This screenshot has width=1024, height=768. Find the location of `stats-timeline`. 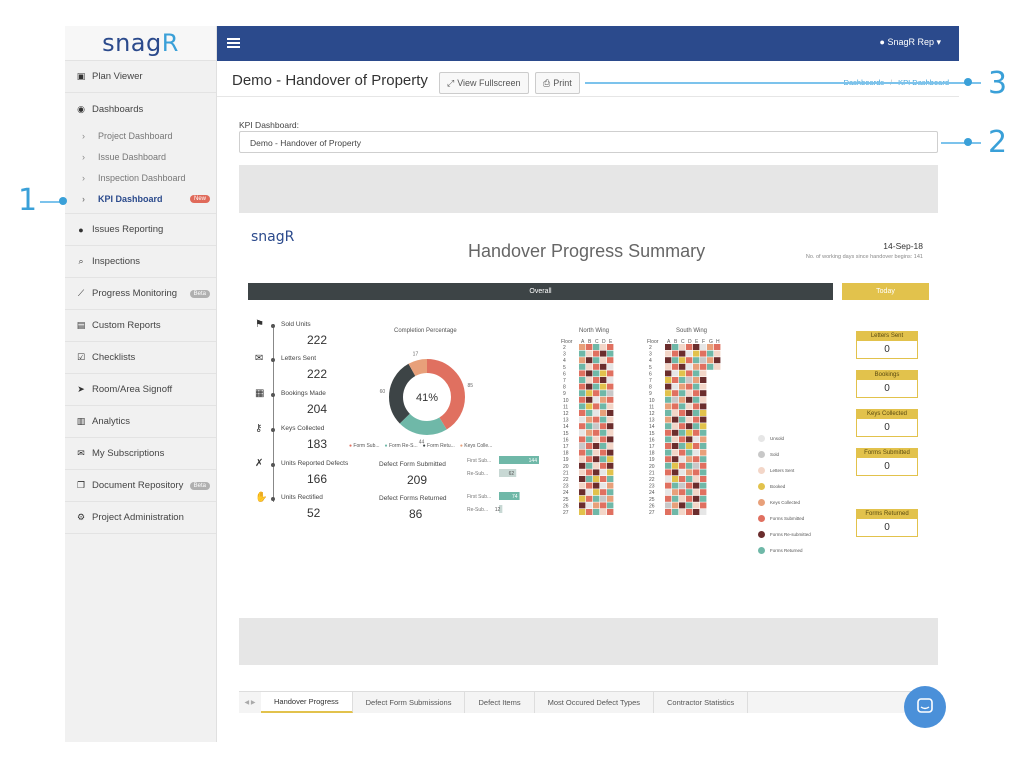

stats-timeline is located at coordinates (273, 413).